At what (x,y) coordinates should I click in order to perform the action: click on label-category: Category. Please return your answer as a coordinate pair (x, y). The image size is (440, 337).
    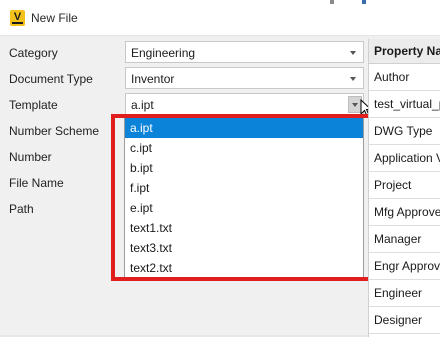
    Looking at the image, I should click on (33, 53).